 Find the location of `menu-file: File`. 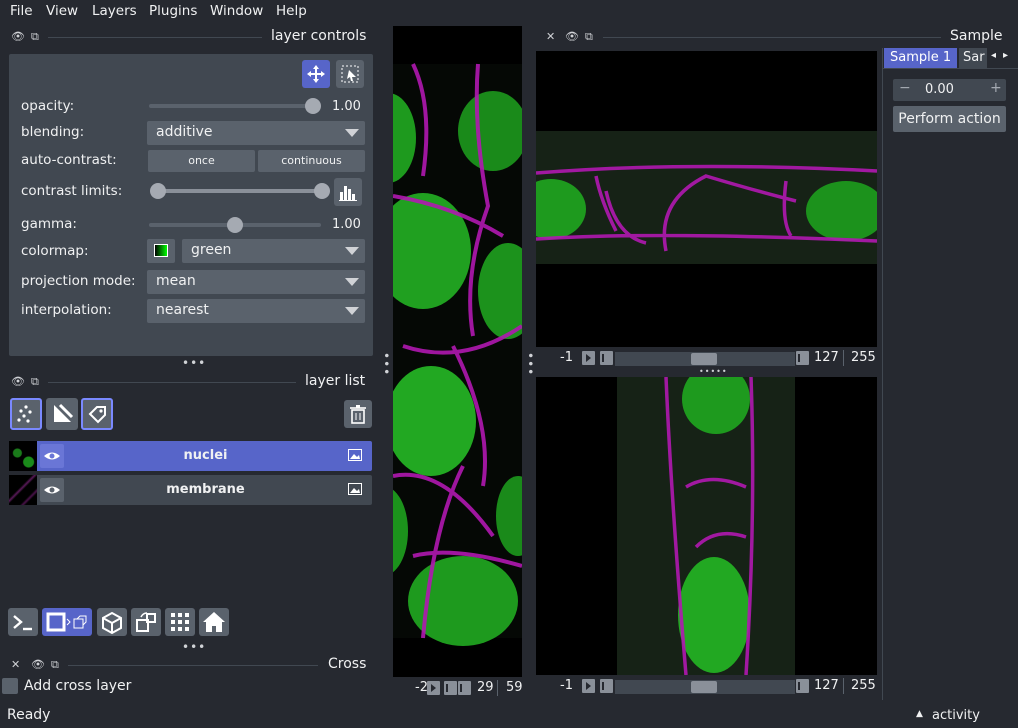

menu-file: File is located at coordinates (21, 11).